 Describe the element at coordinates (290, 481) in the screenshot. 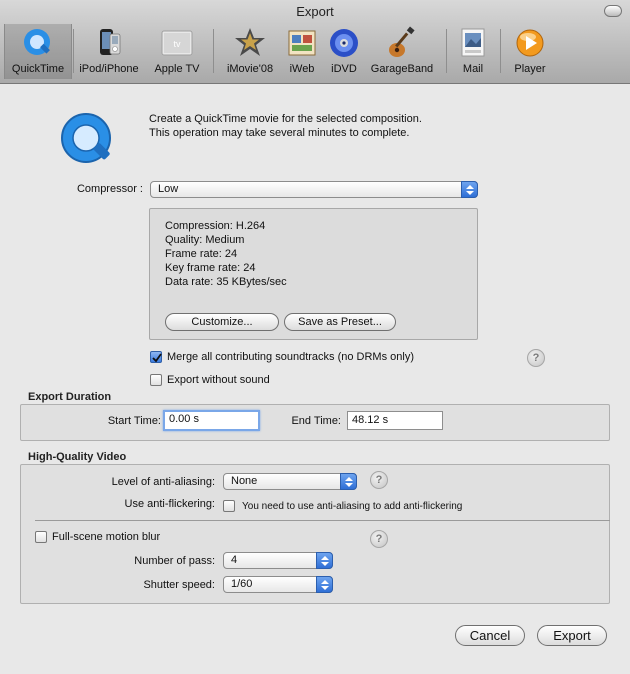

I see `antialiasing-popup: None` at that location.